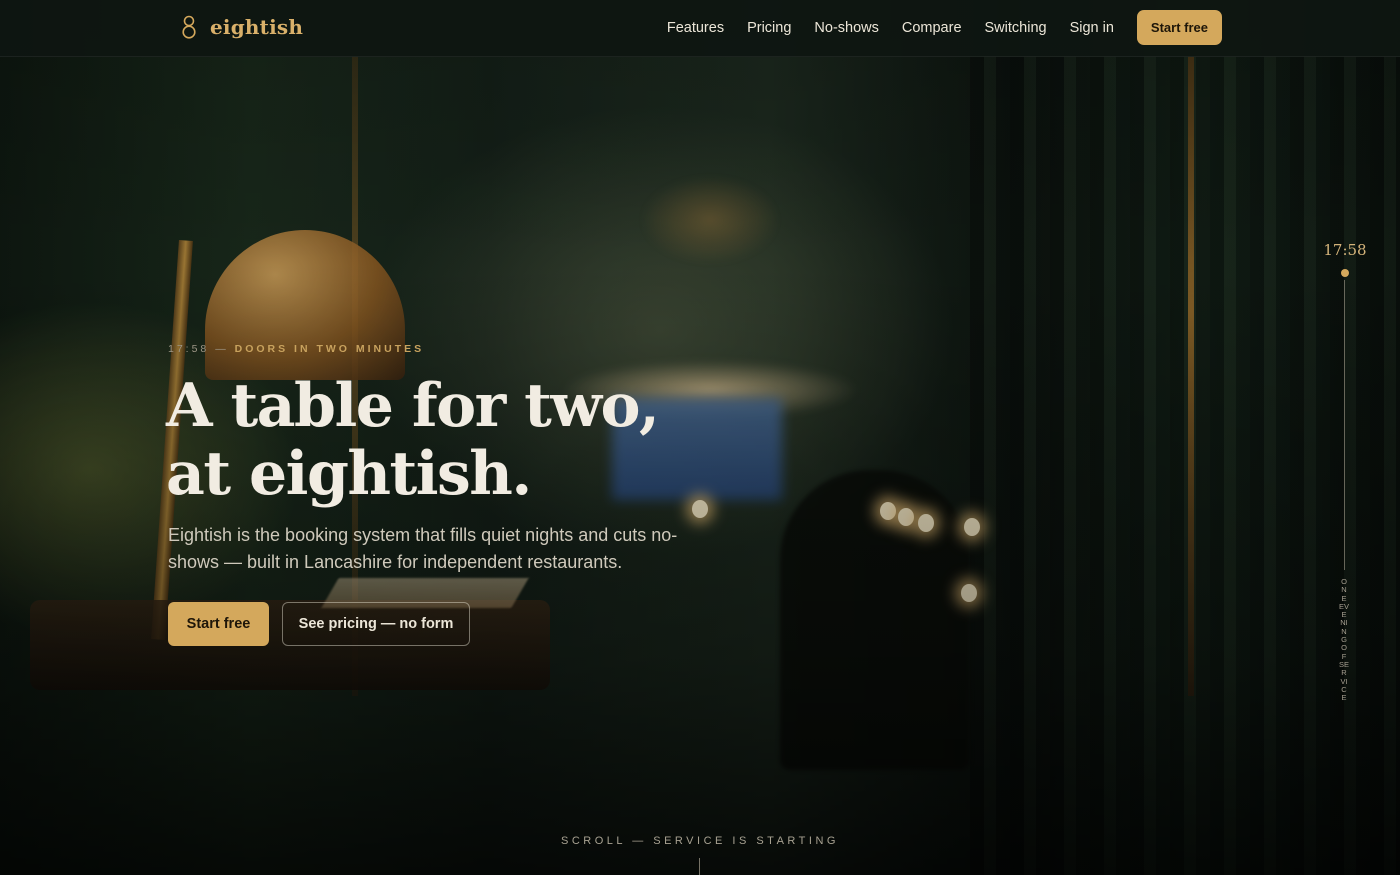  What do you see at coordinates (349, 474) in the screenshot?
I see `headline-line-2: at eightish.` at bounding box center [349, 474].